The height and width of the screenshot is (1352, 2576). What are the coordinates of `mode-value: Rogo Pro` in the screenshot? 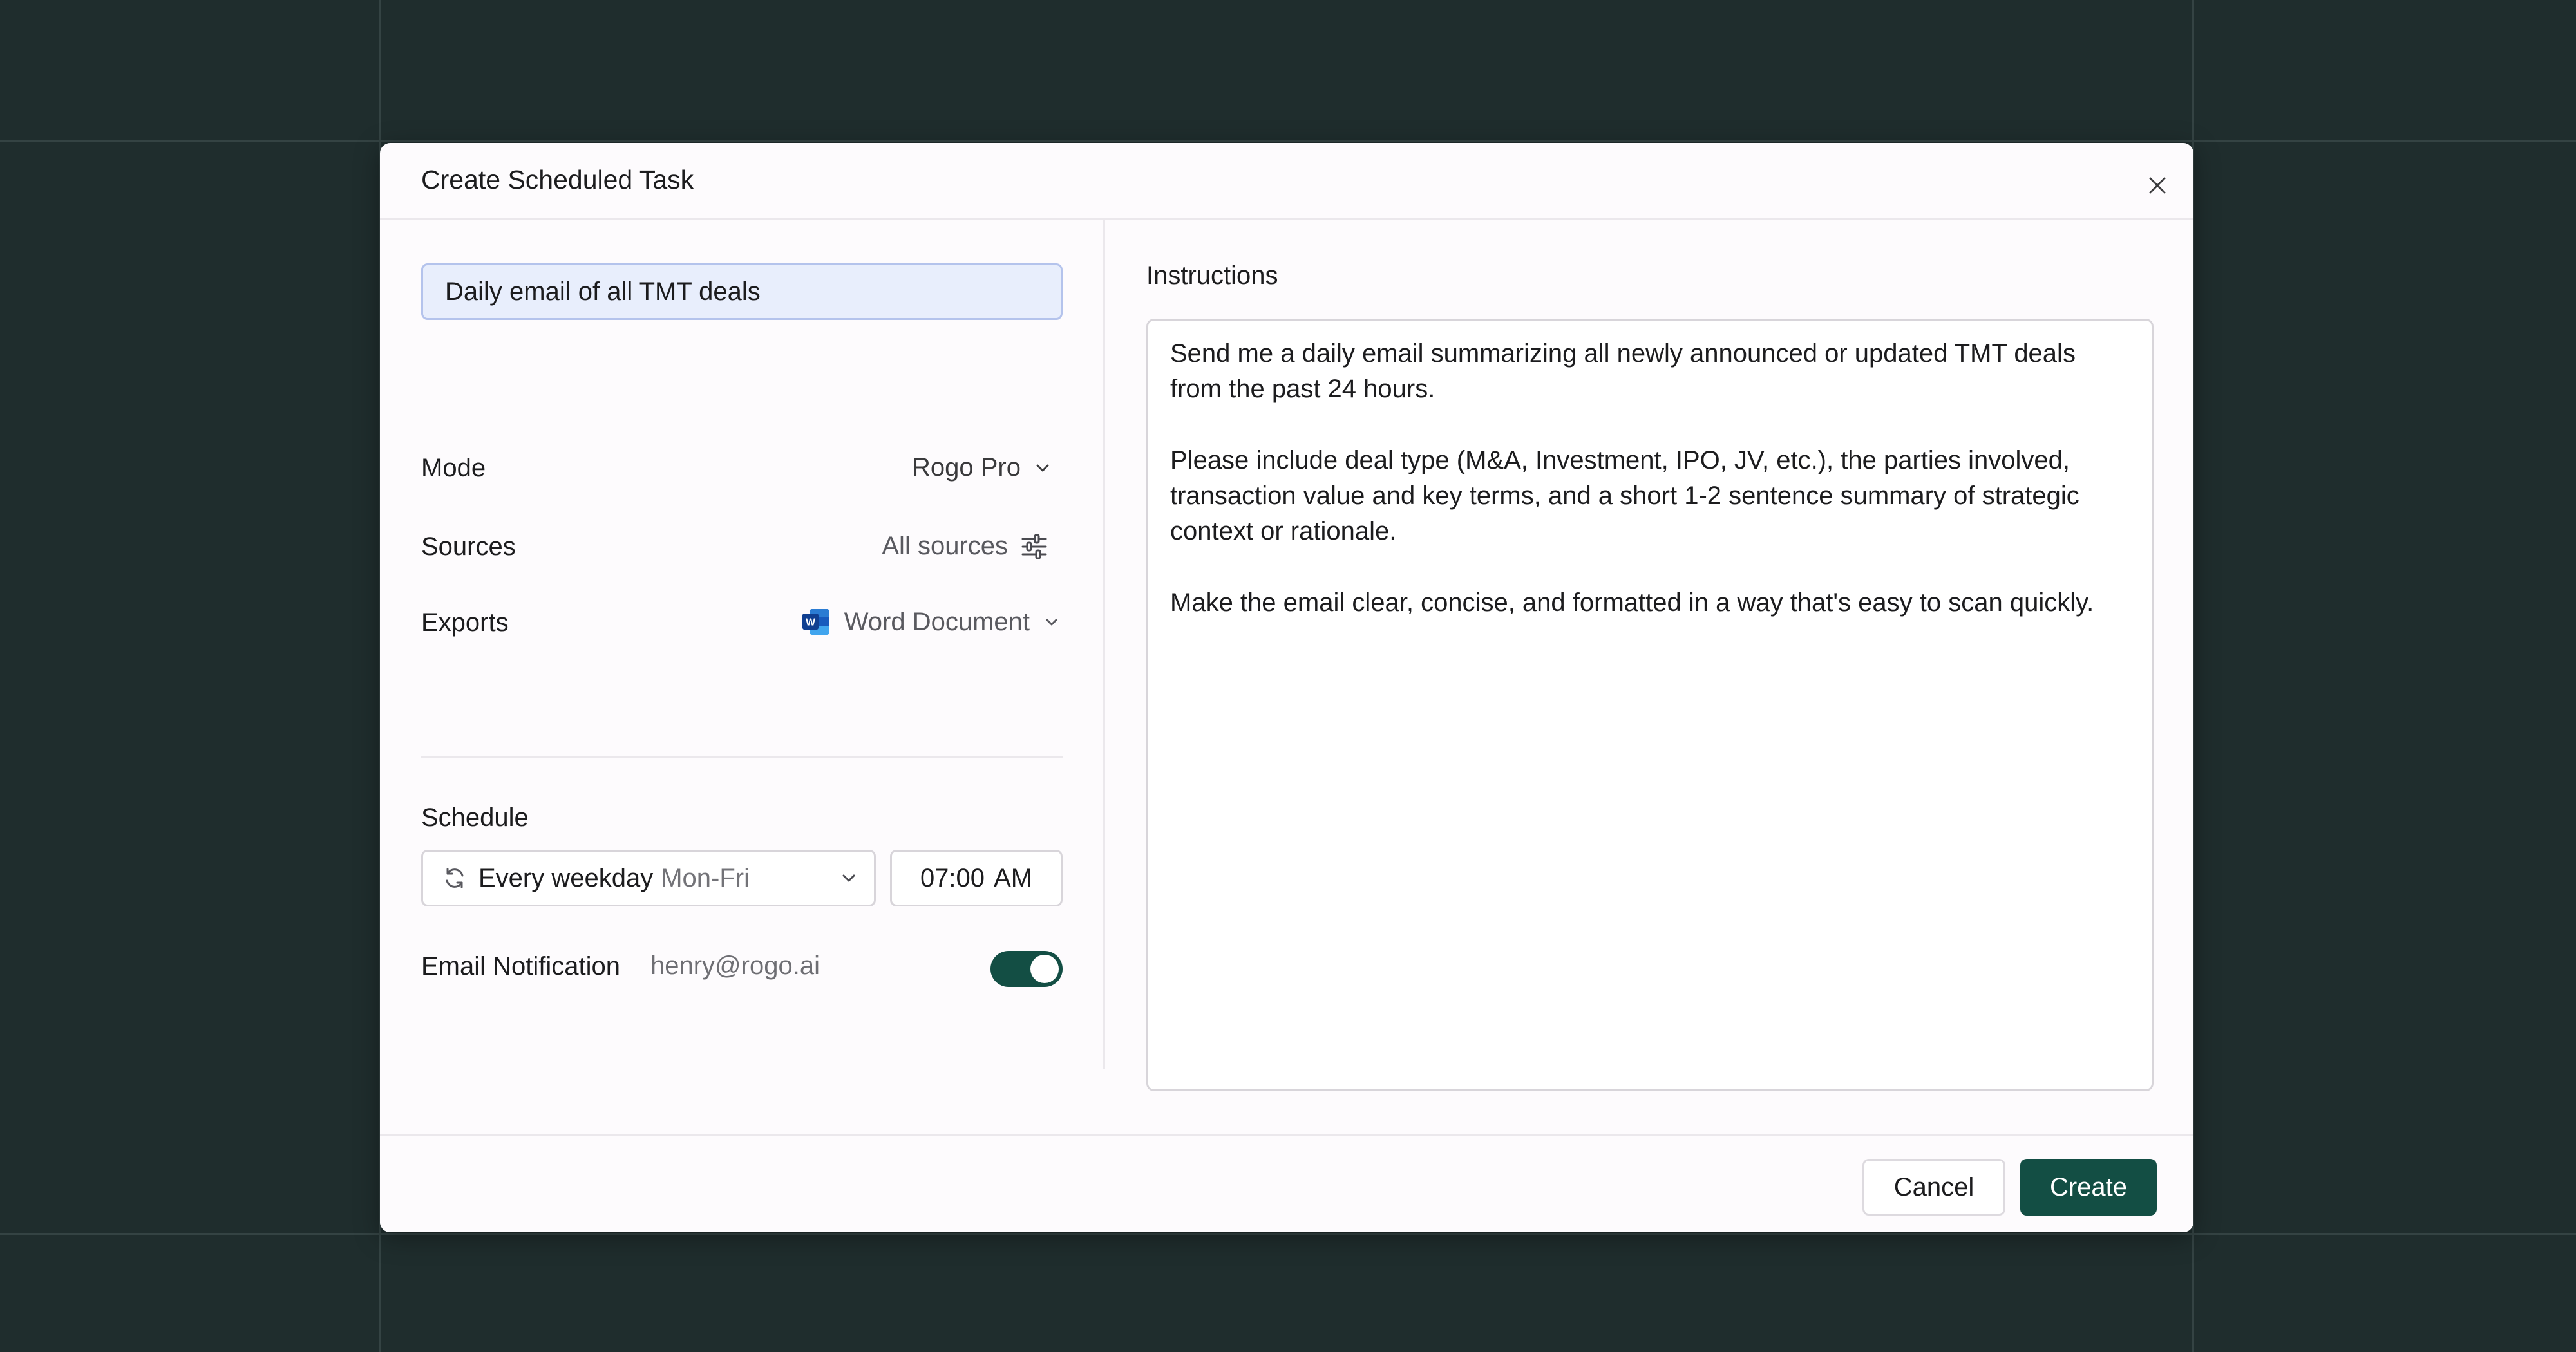 It's located at (967, 467).